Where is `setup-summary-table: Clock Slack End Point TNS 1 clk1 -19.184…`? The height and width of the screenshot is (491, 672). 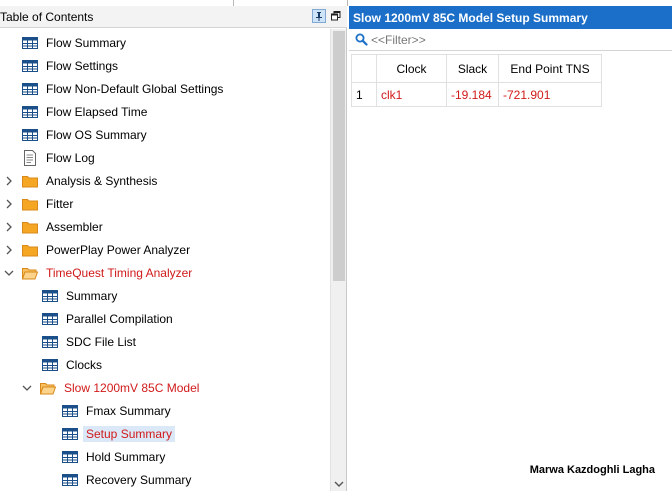 setup-summary-table: Clock Slack End Point TNS 1 clk1 -19.184… is located at coordinates (476, 80).